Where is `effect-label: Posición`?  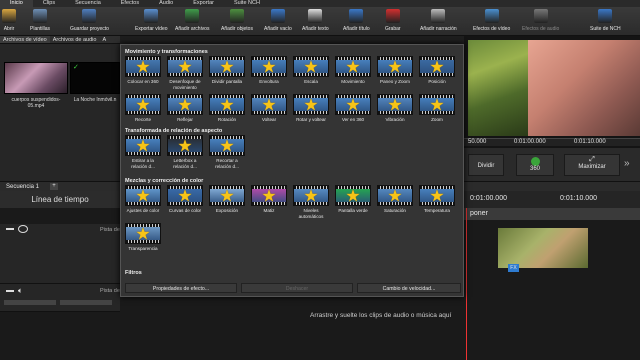 effect-label: Posición is located at coordinates (437, 81).